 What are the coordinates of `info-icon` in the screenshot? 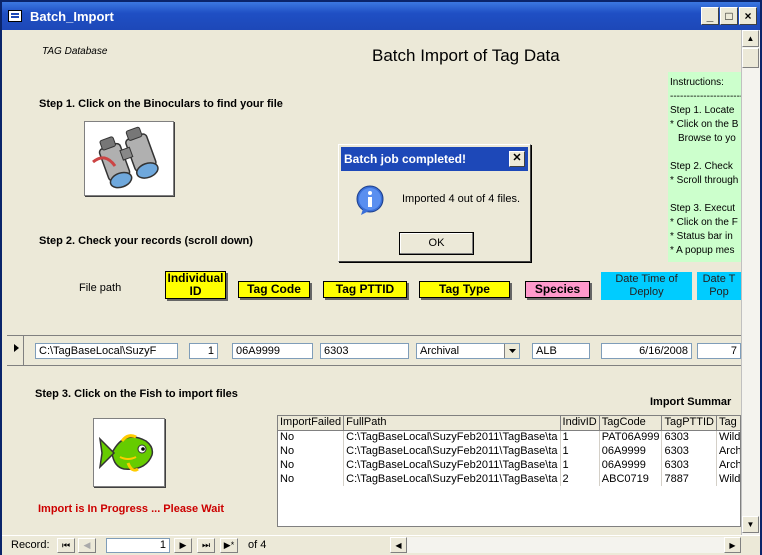 It's located at (370, 200).